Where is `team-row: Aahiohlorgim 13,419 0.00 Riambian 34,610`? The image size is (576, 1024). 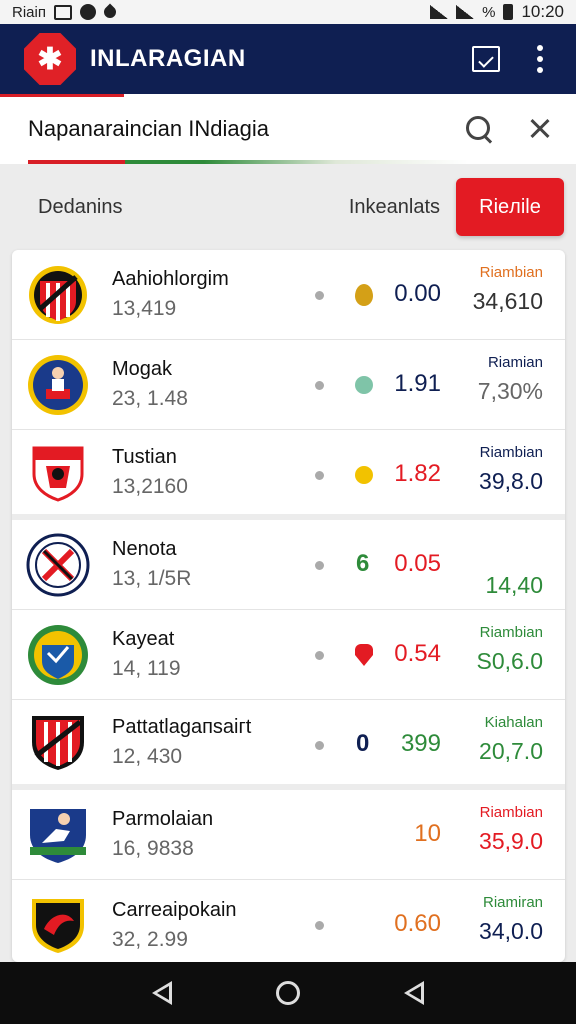 team-row: Aahiohlorgim 13,419 0.00 Riambian 34,610 is located at coordinates (288, 295).